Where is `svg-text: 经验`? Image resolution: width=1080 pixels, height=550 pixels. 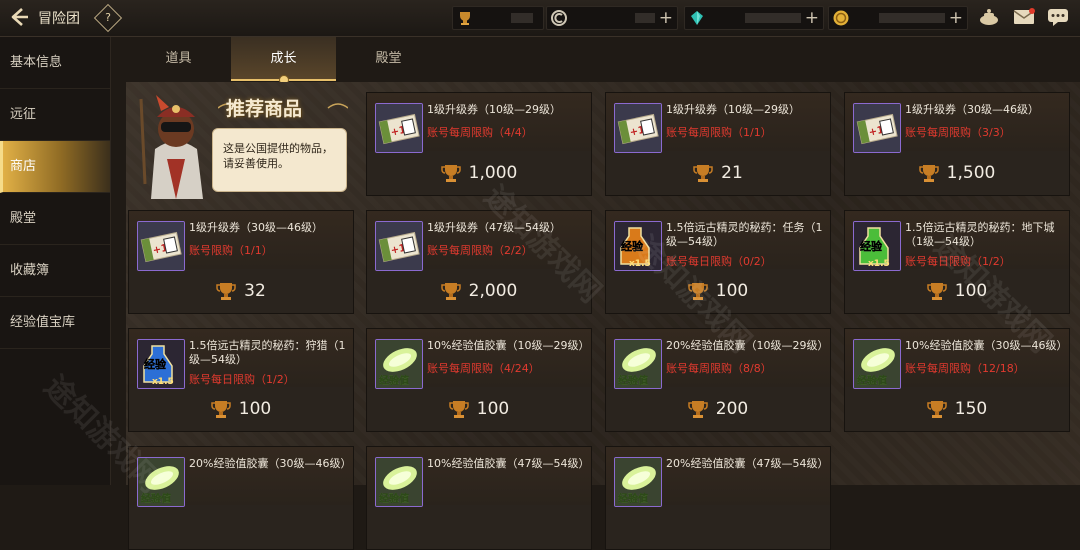
svg-text: 经验 is located at coordinates (155, 364).